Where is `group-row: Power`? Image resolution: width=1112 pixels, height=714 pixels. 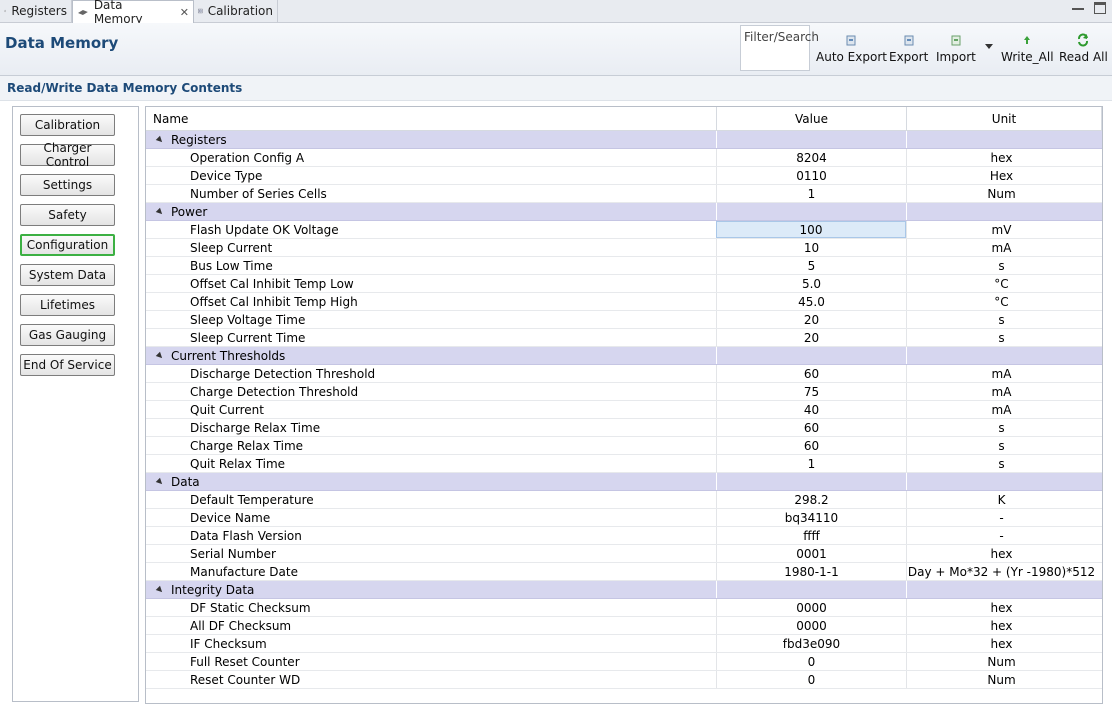 group-row: Power is located at coordinates (624, 212).